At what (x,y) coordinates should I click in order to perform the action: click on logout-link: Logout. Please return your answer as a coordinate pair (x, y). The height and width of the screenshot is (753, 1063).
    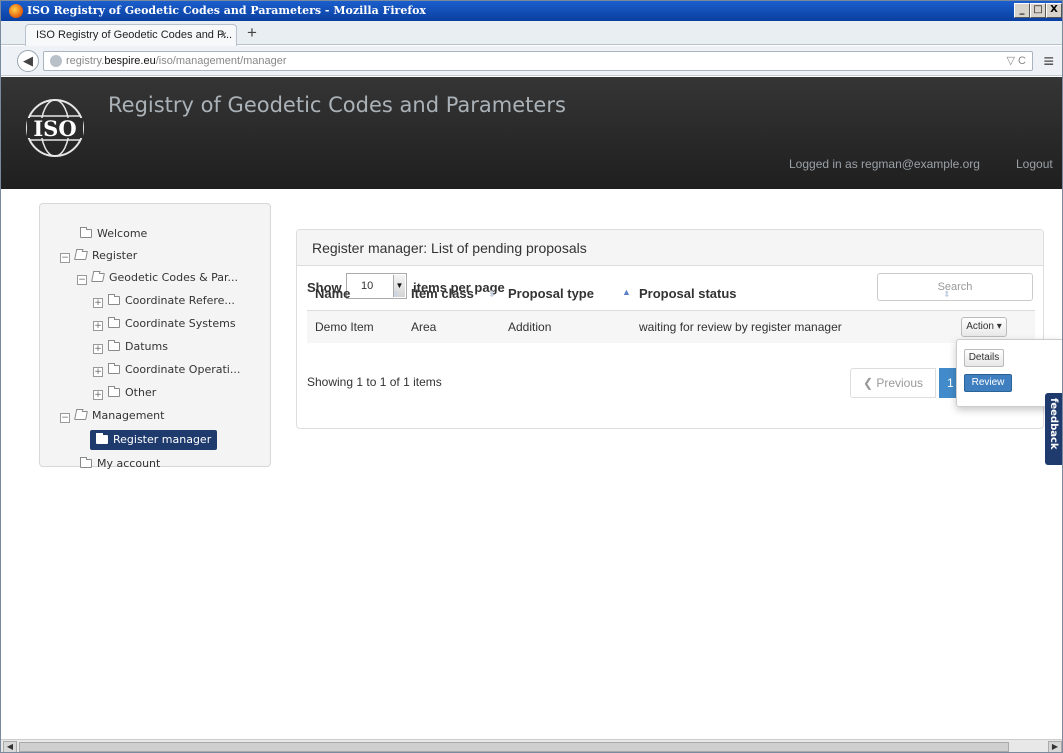
    Looking at the image, I should click on (1034, 164).